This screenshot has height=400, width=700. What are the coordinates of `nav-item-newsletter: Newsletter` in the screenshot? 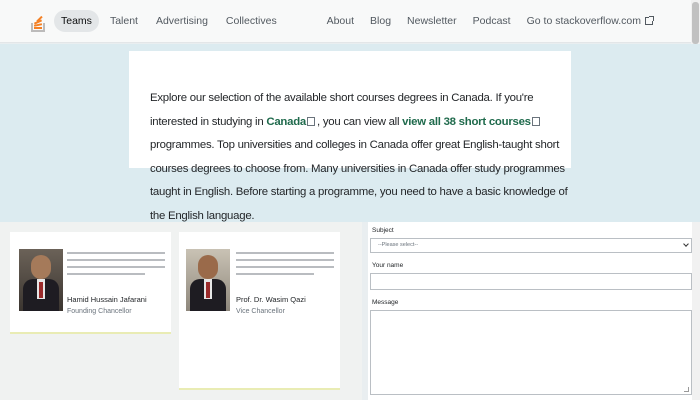 It's located at (432, 21).